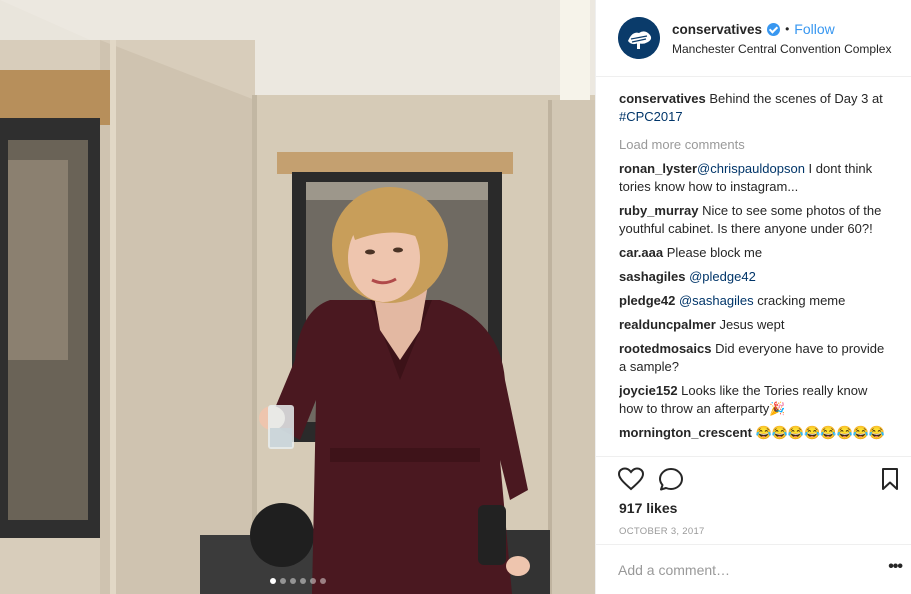  I want to click on load-more-comments-button: Load more comments, so click(755, 145).